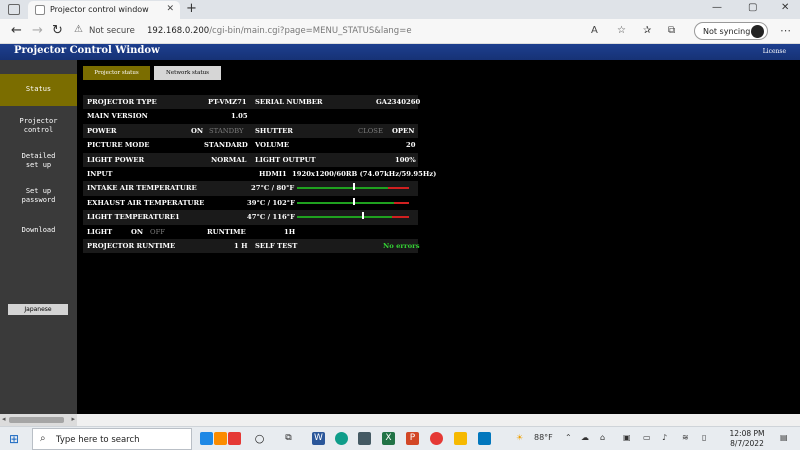 This screenshot has width=800, height=450. What do you see at coordinates (250, 188) in the screenshot?
I see `table-row: INTAKE AIR TEMPERATURE 27°C / 80°F` at bounding box center [250, 188].